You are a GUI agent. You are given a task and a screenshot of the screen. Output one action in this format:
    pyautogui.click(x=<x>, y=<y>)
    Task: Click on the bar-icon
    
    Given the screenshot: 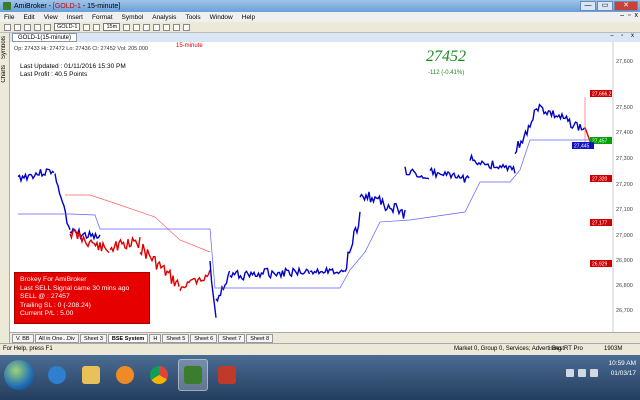 What is the action you would take?
    pyautogui.click(x=97, y=27)
    